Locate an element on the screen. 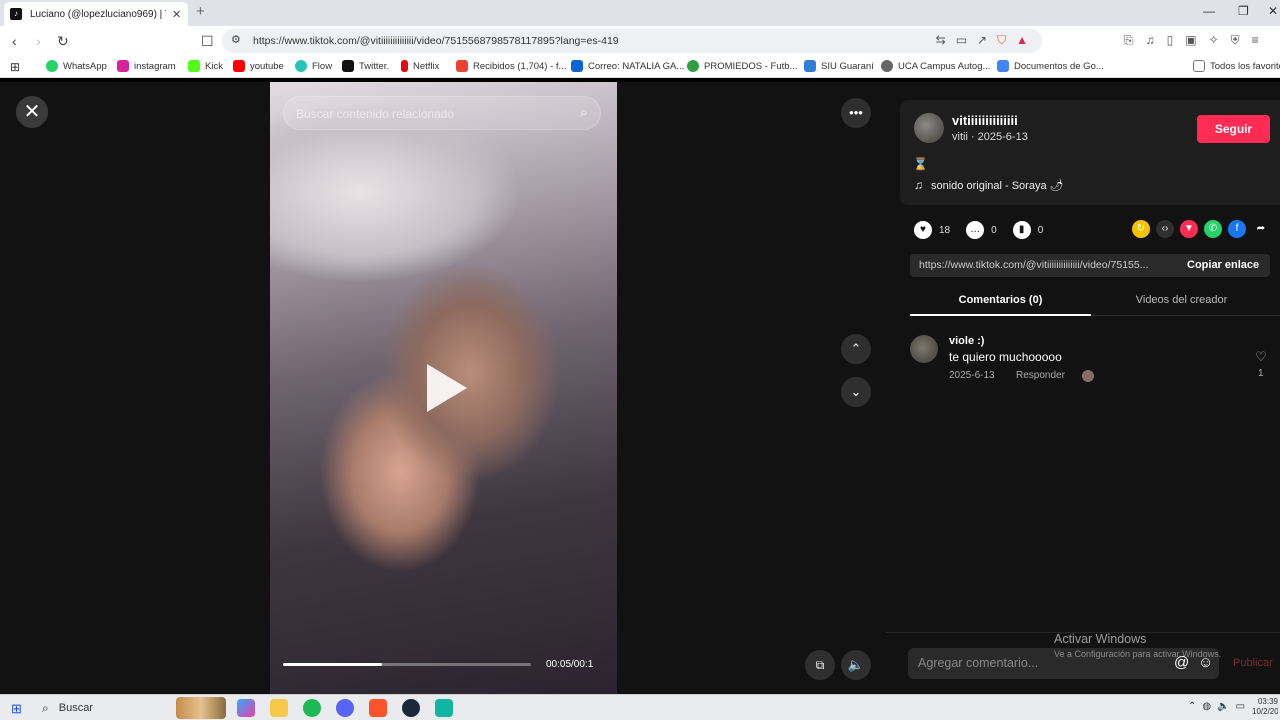 The height and width of the screenshot is (720, 1280). app-icon is located at coordinates (444, 708).